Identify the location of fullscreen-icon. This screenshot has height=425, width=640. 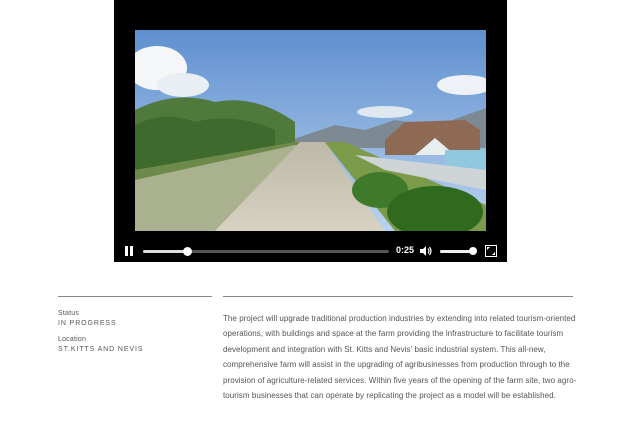
(491, 251).